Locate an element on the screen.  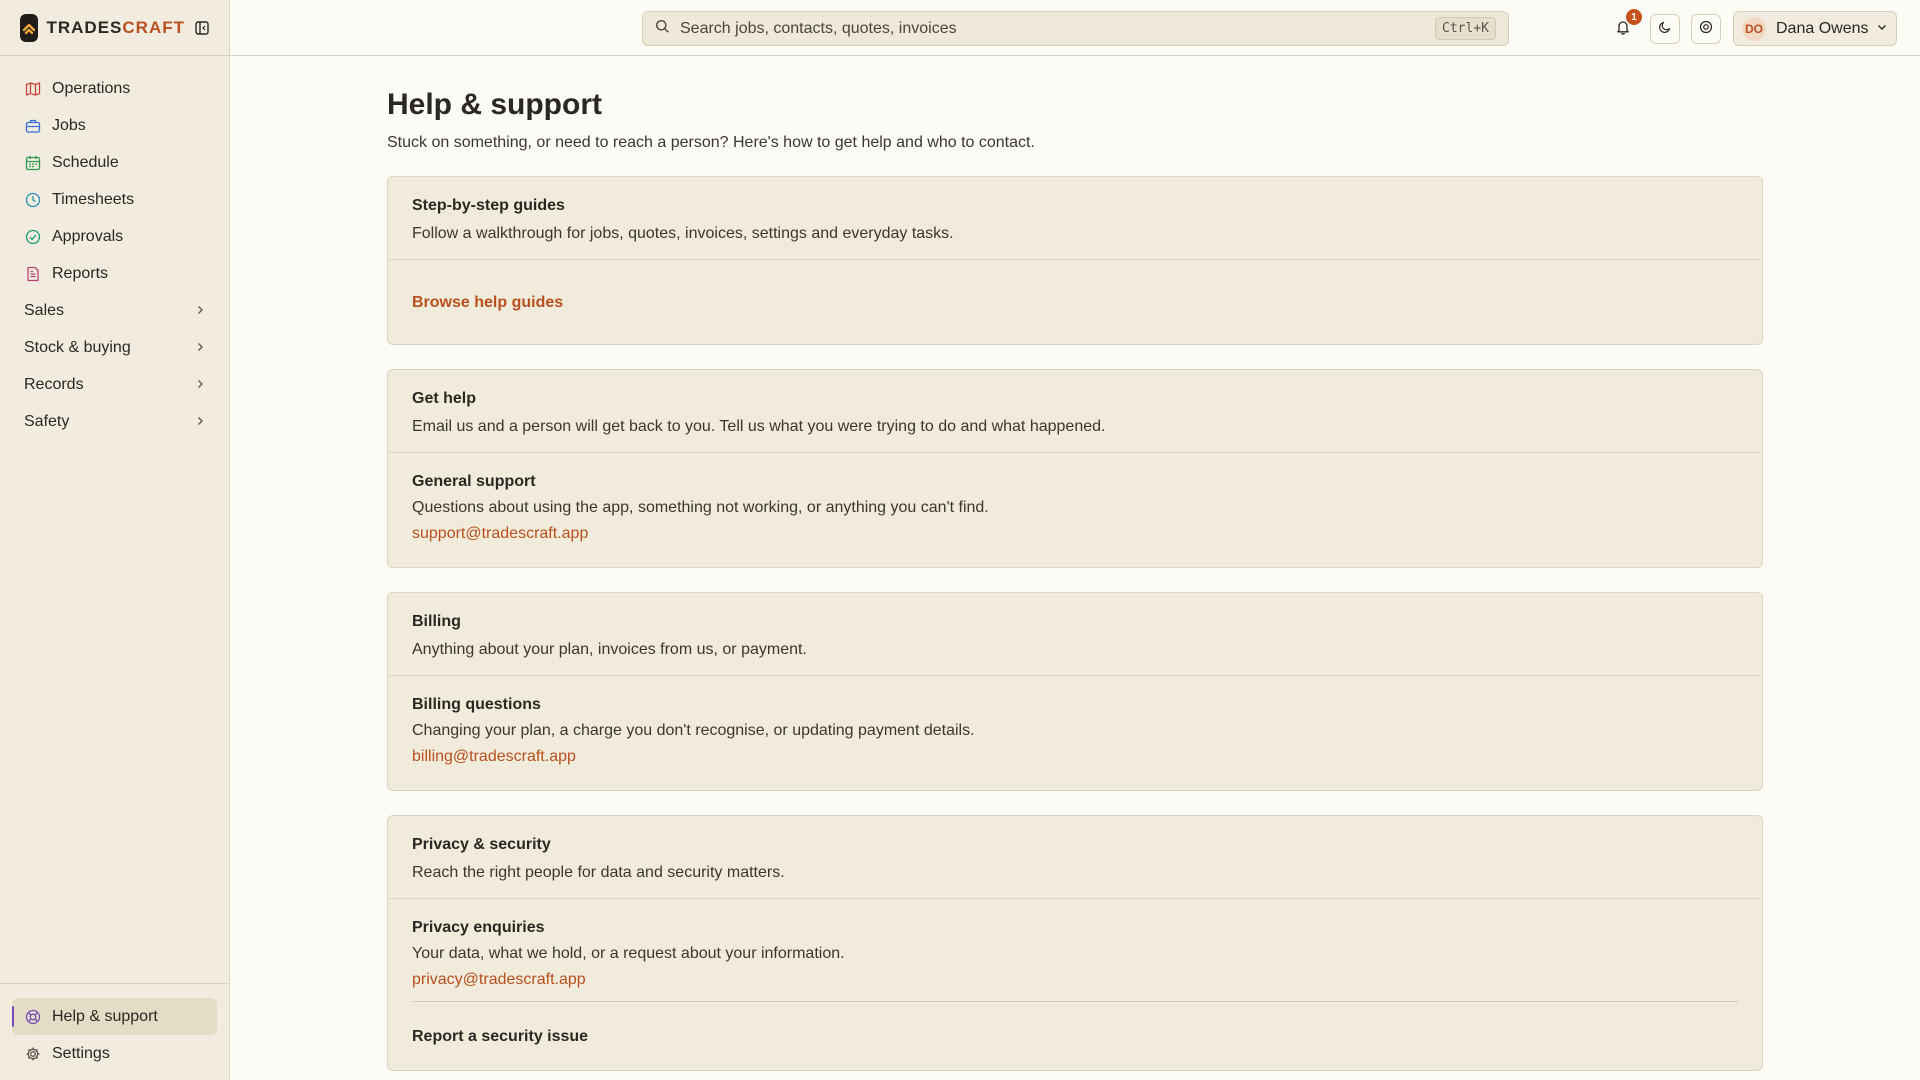
sidebar-item-help-support: Help & support is located at coordinates (114, 1016).